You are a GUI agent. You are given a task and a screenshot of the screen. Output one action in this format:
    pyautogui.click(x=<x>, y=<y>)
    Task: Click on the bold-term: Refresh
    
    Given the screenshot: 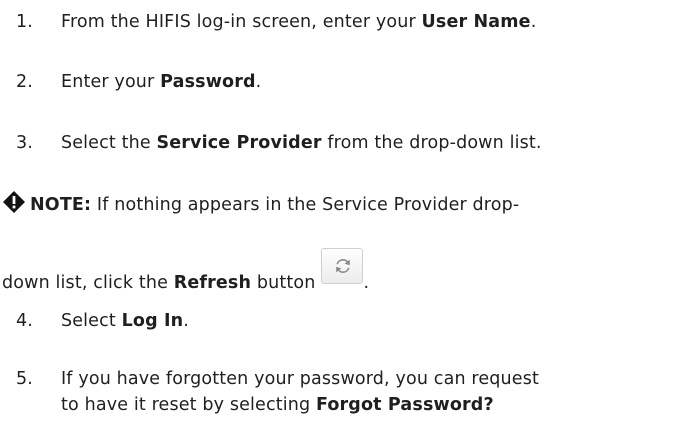 What is the action you would take?
    pyautogui.click(x=212, y=283)
    